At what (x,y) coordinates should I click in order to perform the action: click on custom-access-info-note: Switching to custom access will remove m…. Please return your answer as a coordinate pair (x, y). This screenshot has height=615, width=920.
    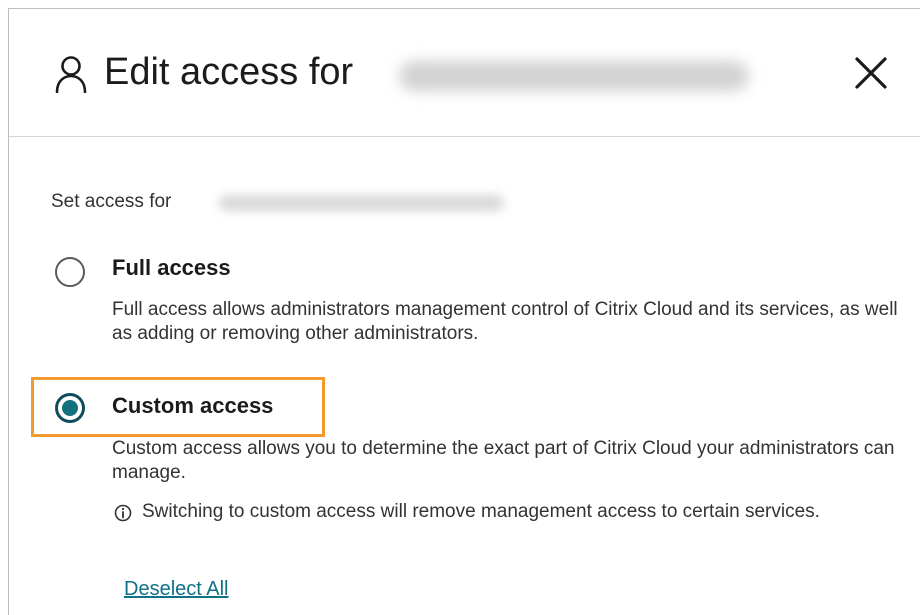
    Looking at the image, I should click on (481, 511).